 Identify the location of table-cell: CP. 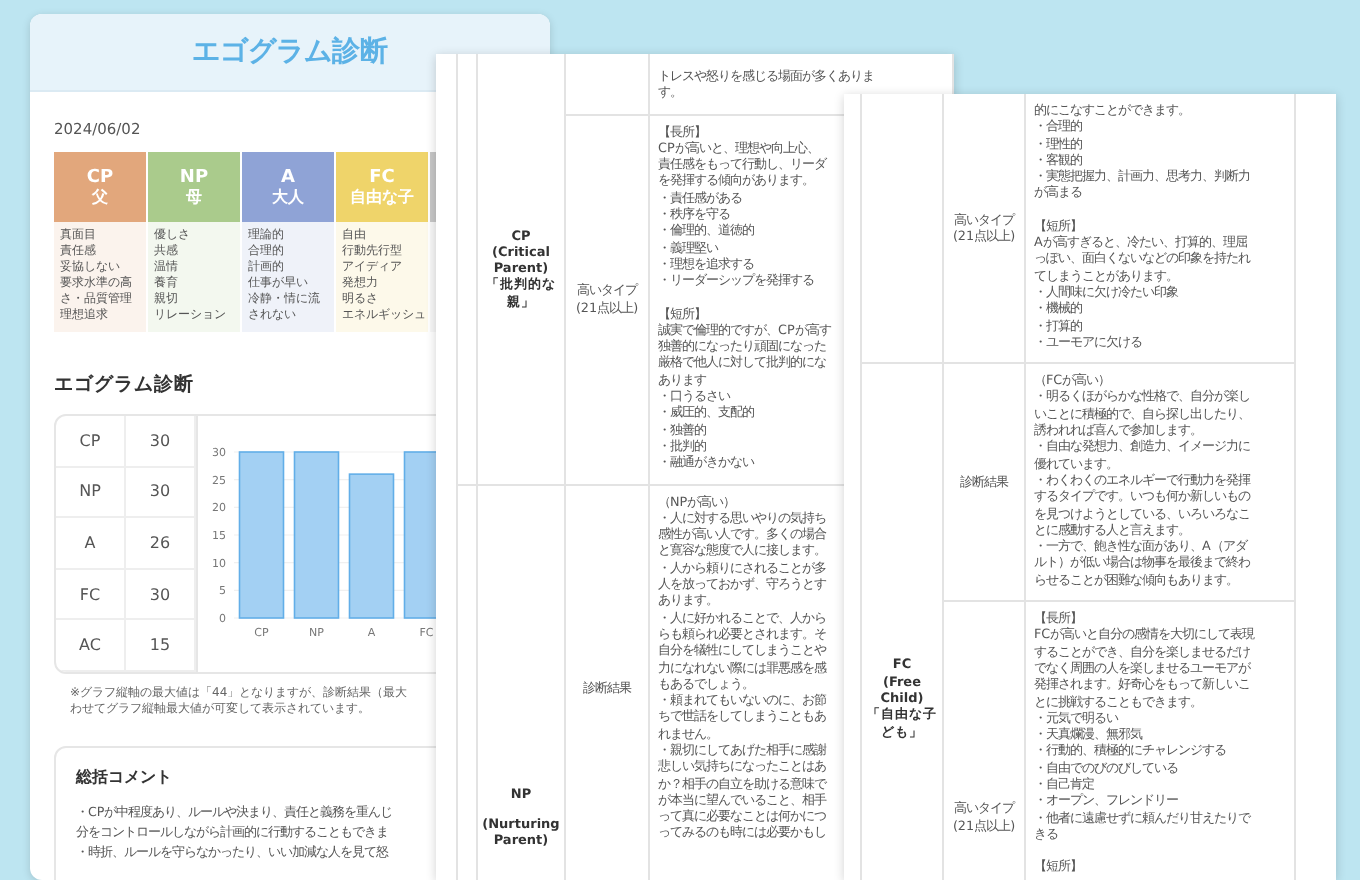
(91, 442).